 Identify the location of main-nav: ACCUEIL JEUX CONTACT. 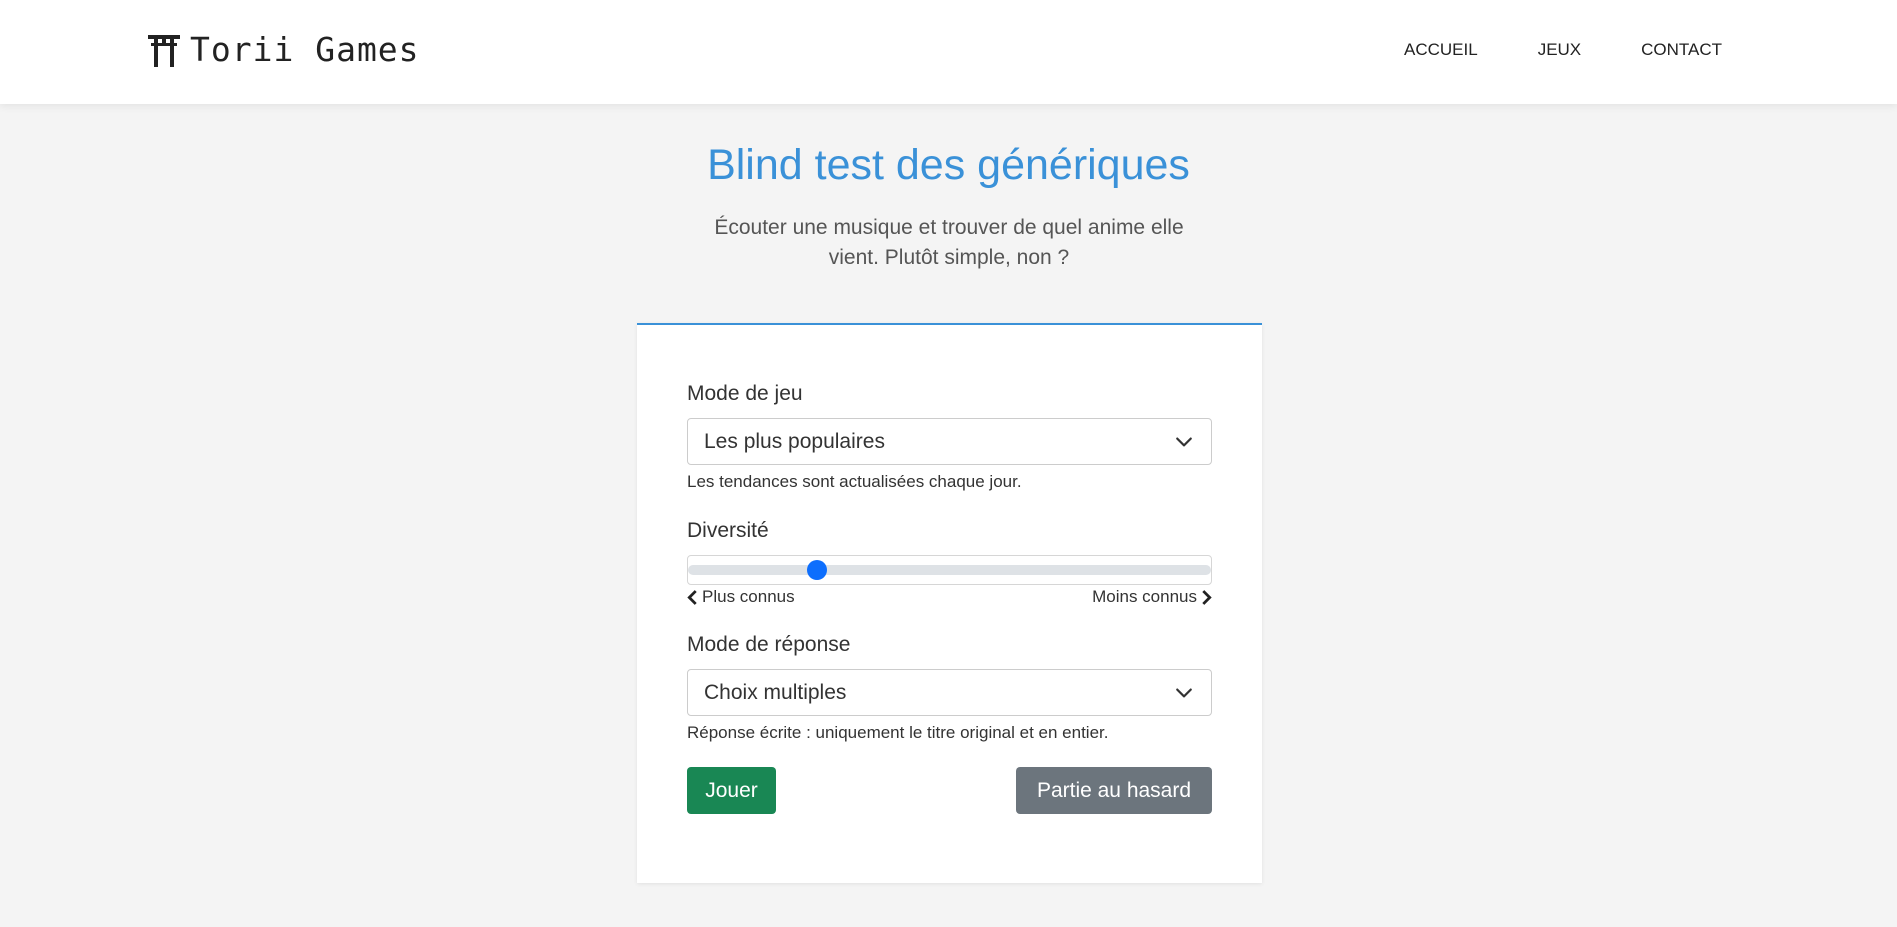
(1563, 50).